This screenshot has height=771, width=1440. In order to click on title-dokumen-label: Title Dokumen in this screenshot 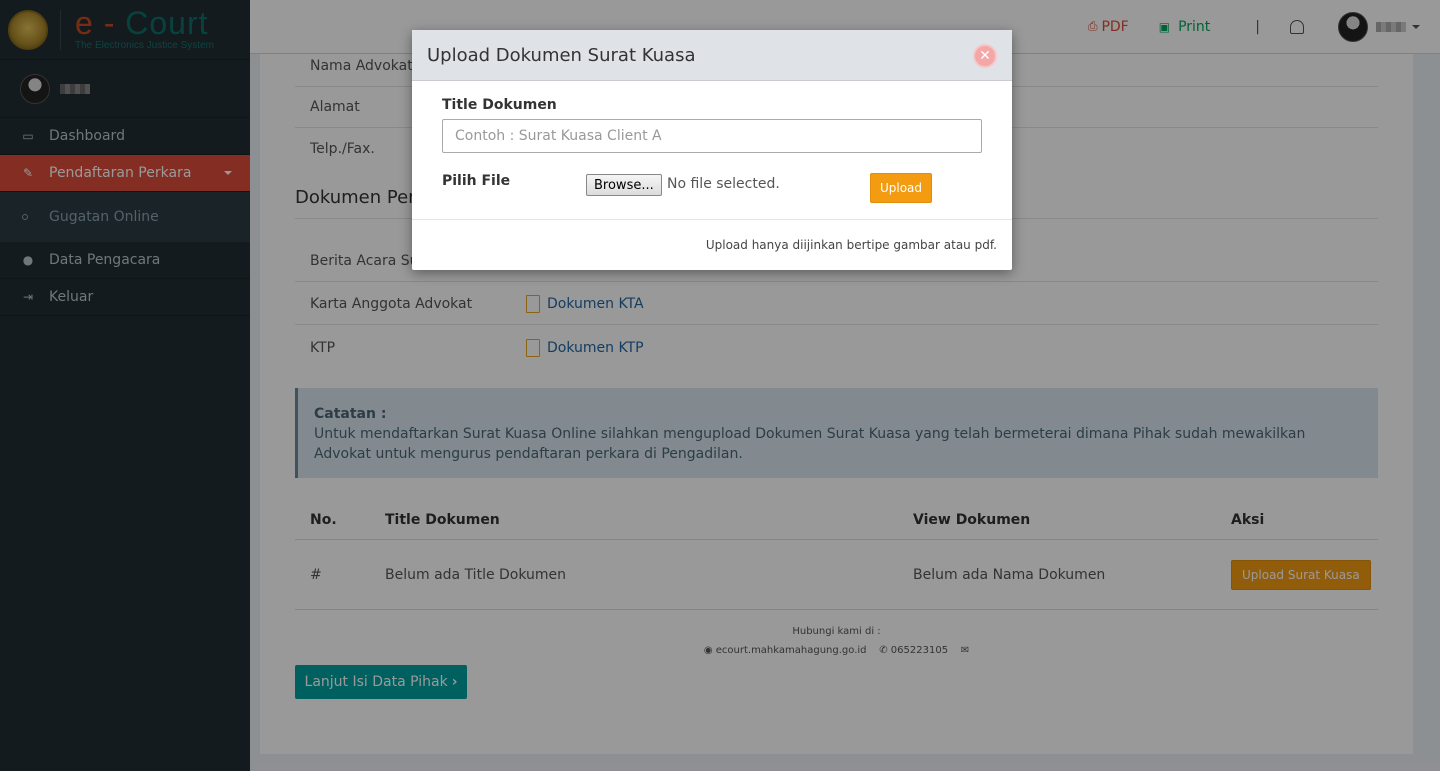, I will do `click(499, 105)`.